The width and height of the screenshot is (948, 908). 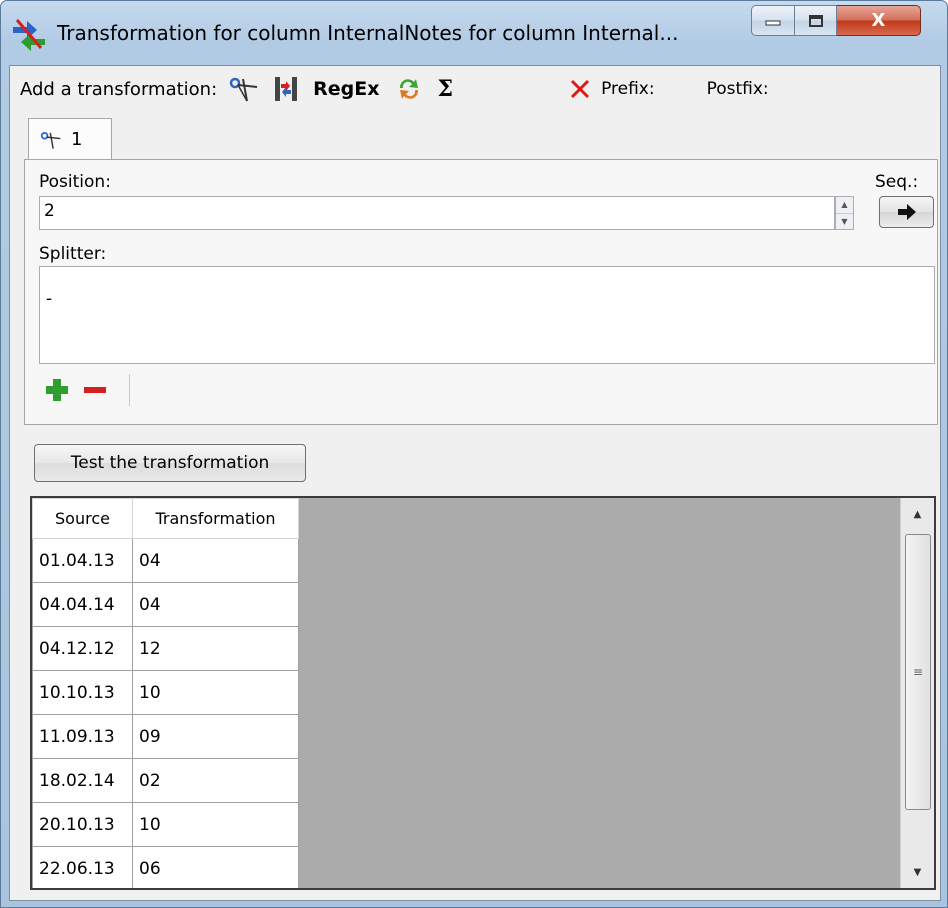 I want to click on position-input: 2, so click(x=437, y=213).